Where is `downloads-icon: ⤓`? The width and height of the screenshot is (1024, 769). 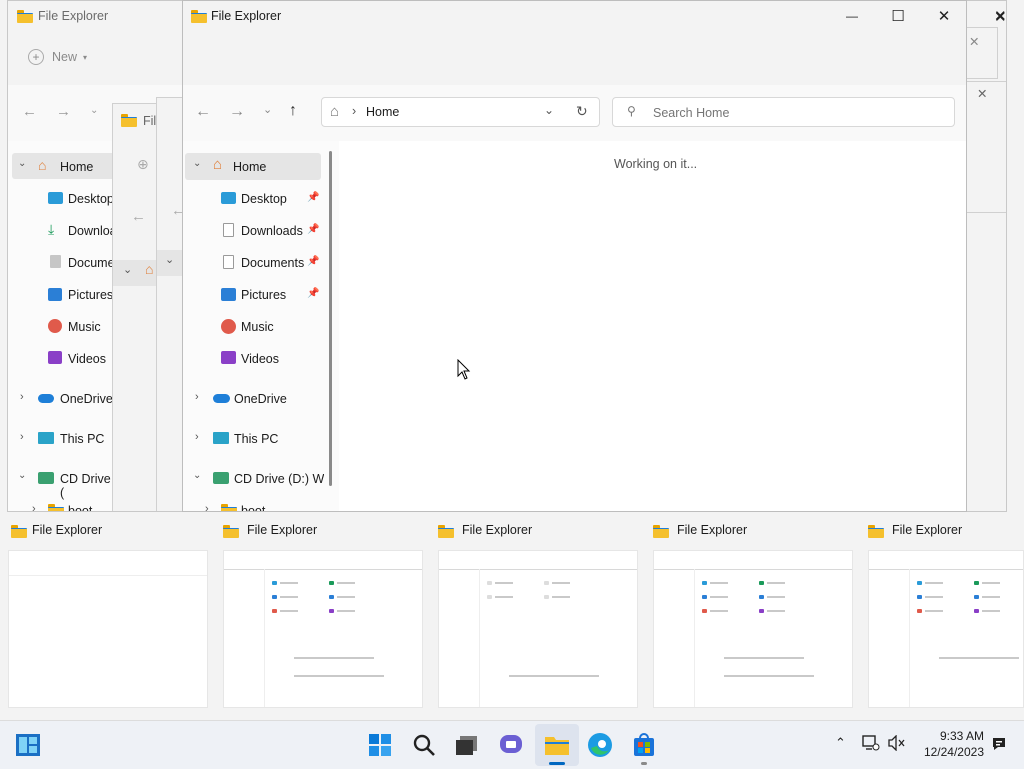 downloads-icon: ⤓ is located at coordinates (51, 229).